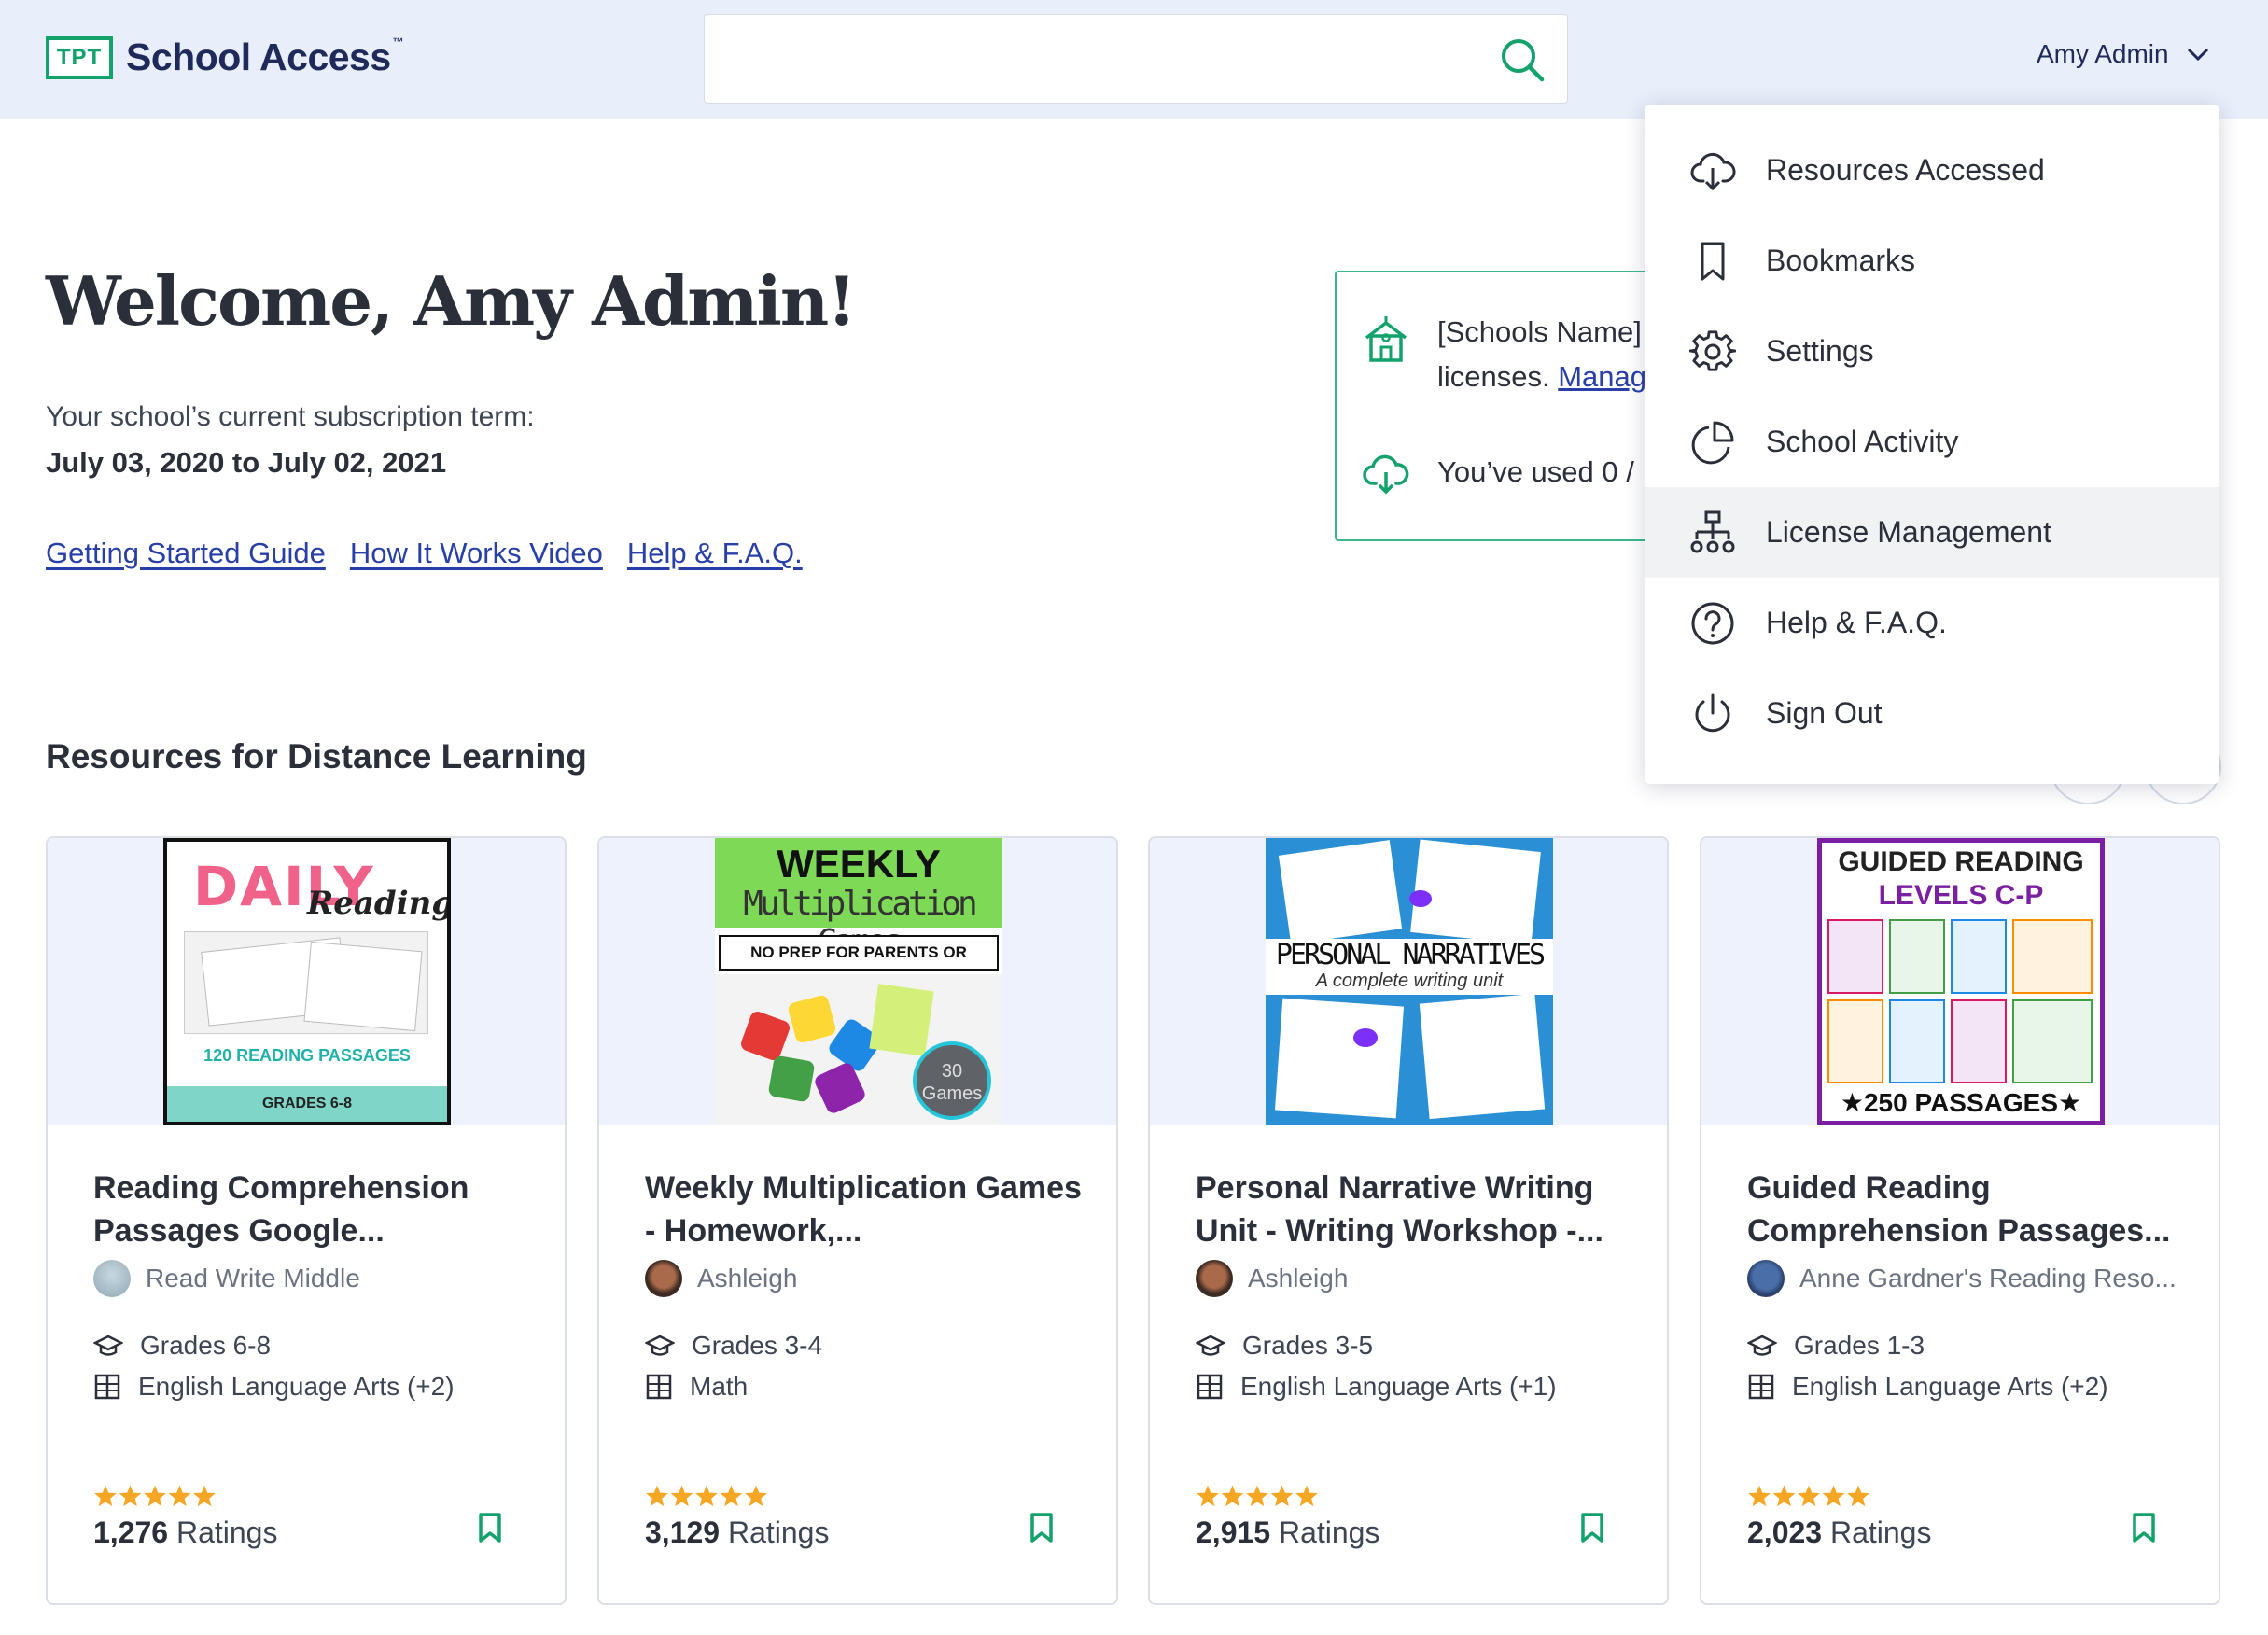 This screenshot has height=1635, width=2268. Describe the element at coordinates (1602, 377) in the screenshot. I see `manage-licenses-link: Manag` at that location.